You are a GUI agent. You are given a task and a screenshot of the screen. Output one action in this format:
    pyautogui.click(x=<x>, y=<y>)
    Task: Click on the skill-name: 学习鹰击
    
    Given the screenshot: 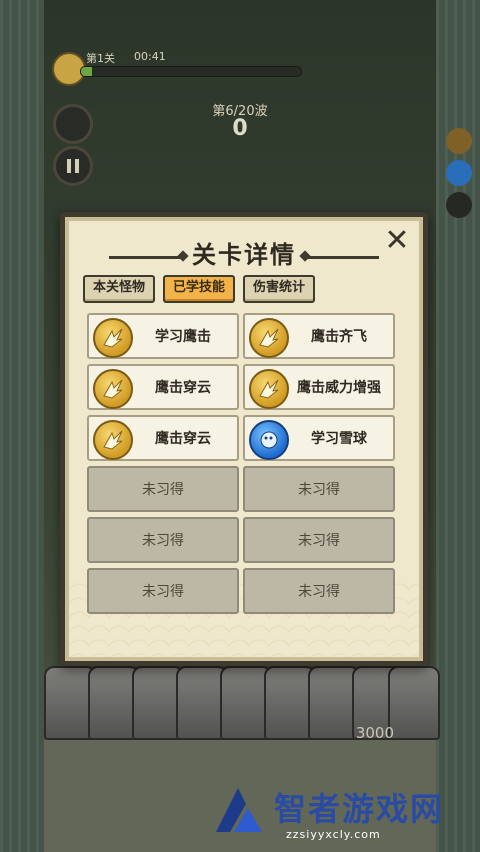 What is the action you would take?
    pyautogui.click(x=183, y=337)
    